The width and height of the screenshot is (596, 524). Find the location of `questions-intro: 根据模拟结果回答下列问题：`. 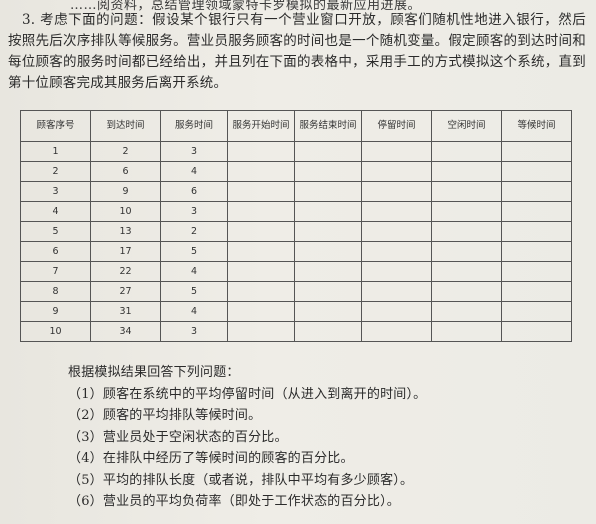

questions-intro: 根据模拟结果回答下列问题： is located at coordinates (154, 372).